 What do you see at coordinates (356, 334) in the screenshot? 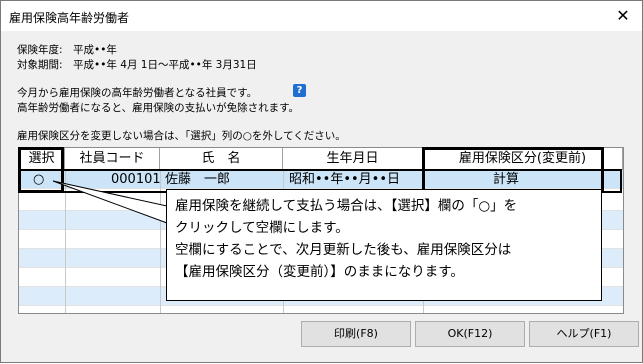
I see `print-button: 印刷(F8)` at bounding box center [356, 334].